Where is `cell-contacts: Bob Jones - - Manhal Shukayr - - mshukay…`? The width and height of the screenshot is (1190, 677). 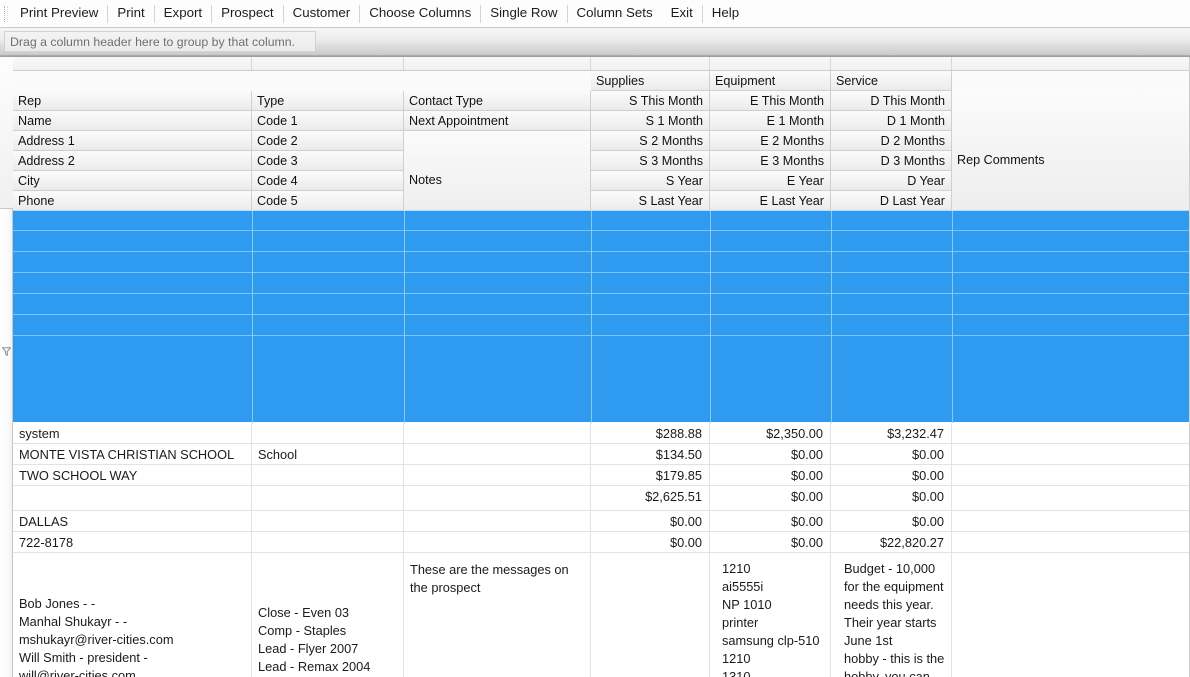
cell-contacts: Bob Jones - - Manhal Shukayr - - mshukay… is located at coordinates (132, 615).